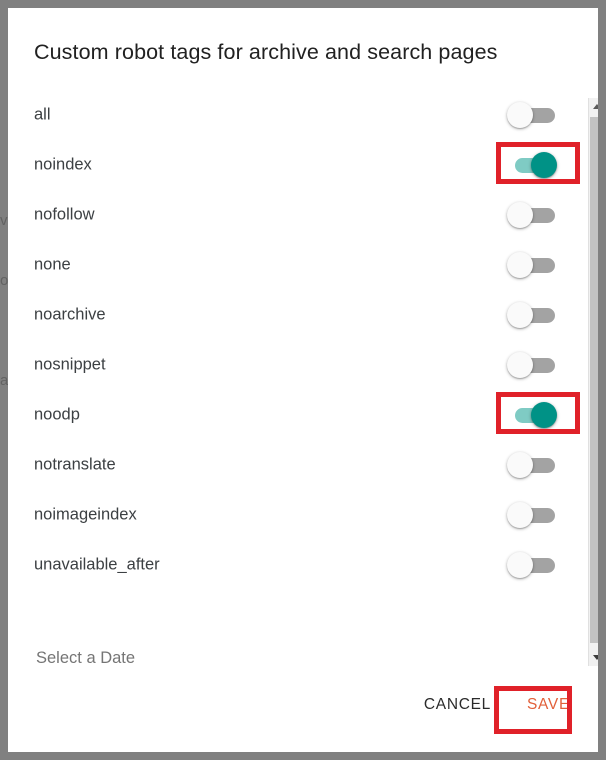  Describe the element at coordinates (303, 315) in the screenshot. I see `tag-row: noarchive` at that location.